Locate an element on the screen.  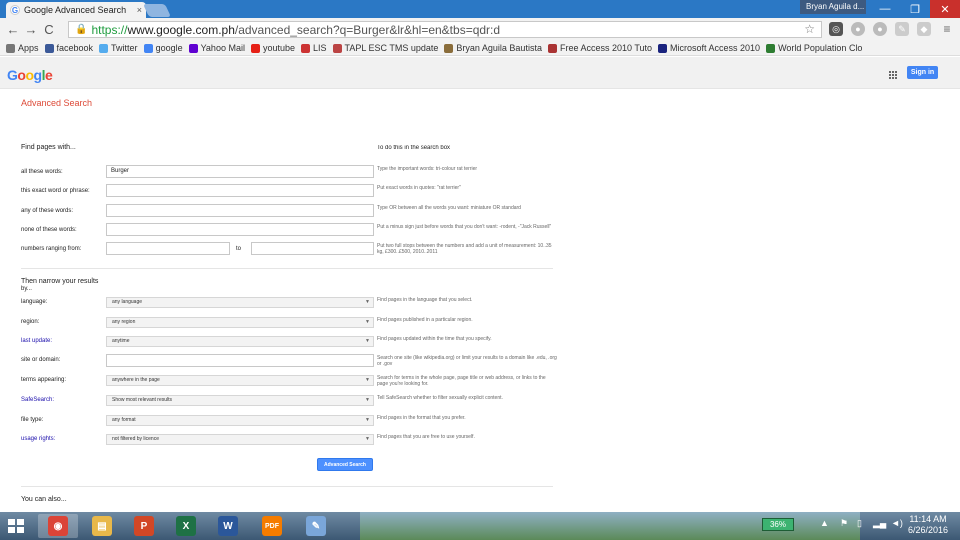
bookmark-label: youtube is located at coordinates (278, 48).